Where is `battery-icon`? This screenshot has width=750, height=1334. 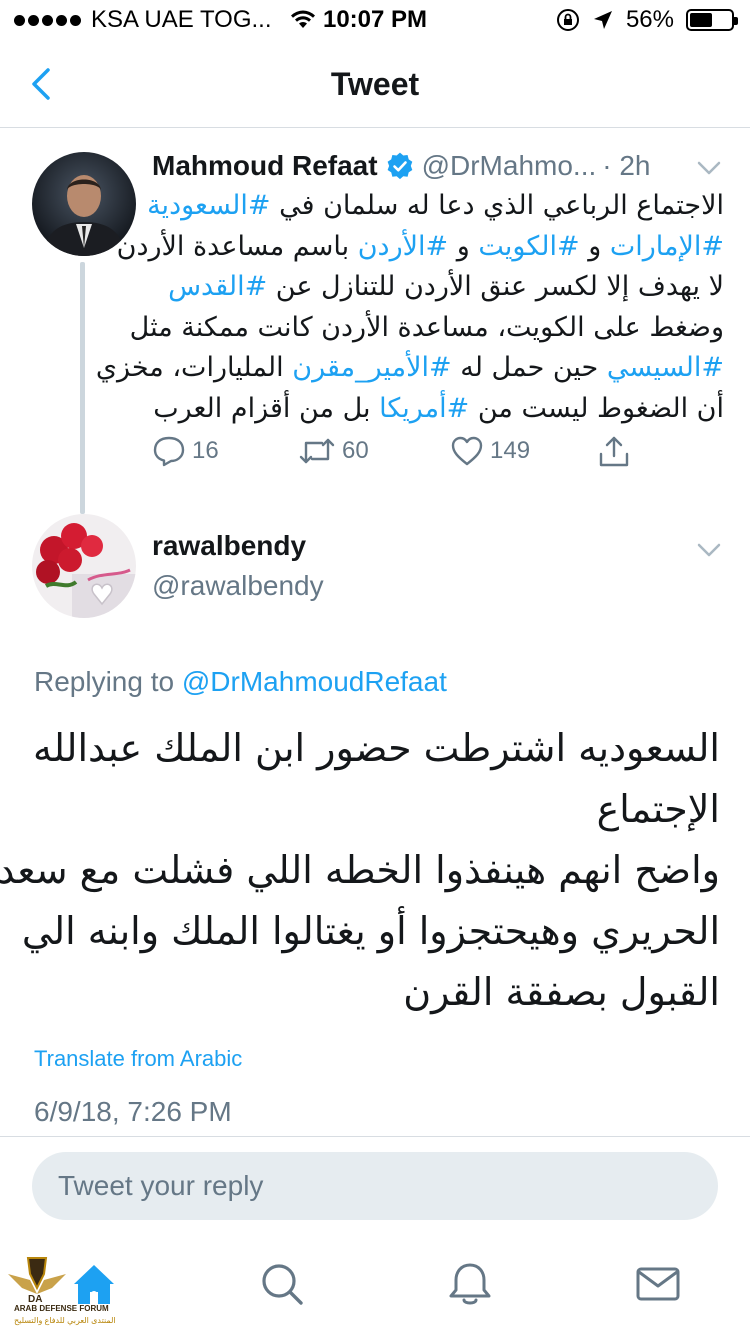
battery-icon is located at coordinates (712, 20).